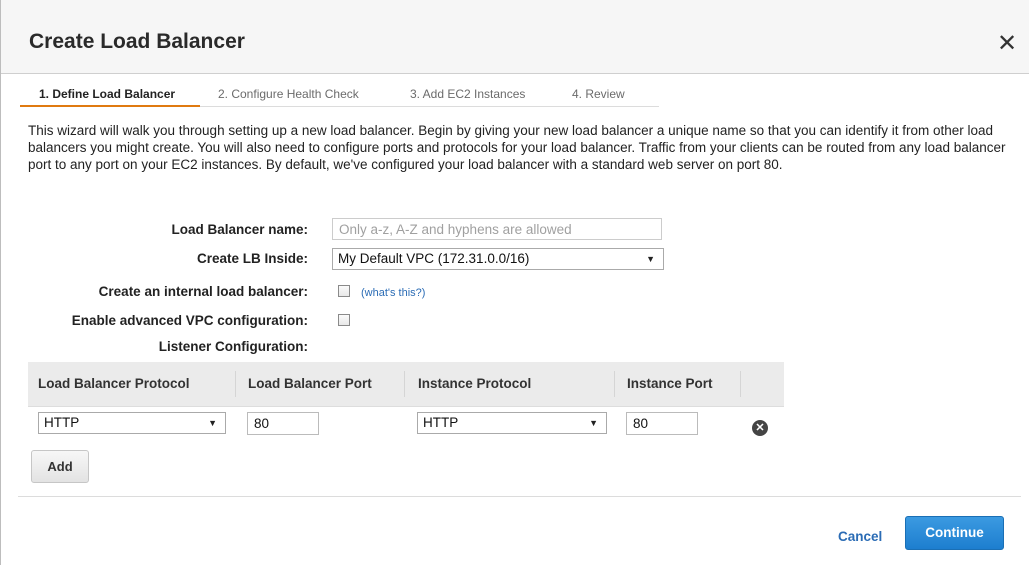 The width and height of the screenshot is (1029, 565). I want to click on lb-port-input: 80, so click(283, 423).